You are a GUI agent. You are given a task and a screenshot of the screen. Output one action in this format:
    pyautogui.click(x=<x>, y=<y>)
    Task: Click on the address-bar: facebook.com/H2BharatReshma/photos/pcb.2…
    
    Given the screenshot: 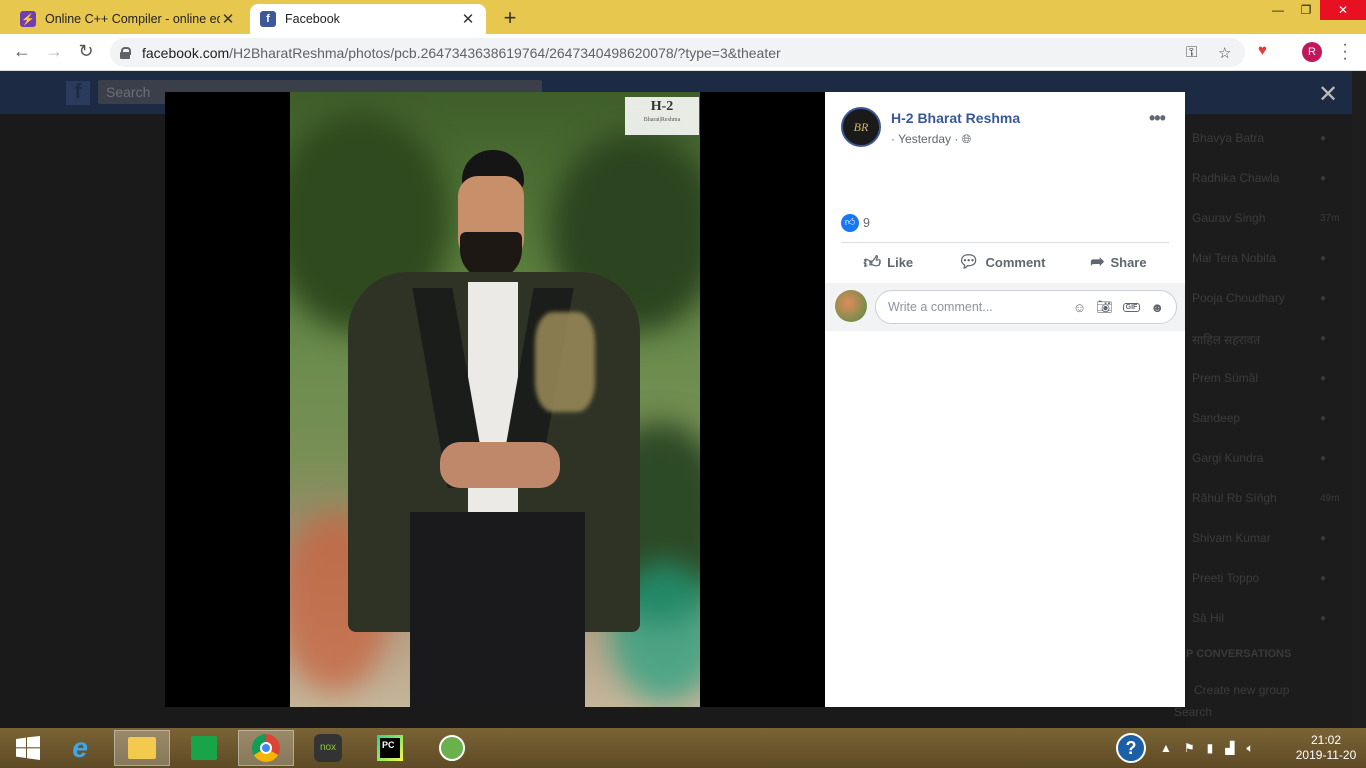 What is the action you would take?
    pyautogui.click(x=677, y=52)
    